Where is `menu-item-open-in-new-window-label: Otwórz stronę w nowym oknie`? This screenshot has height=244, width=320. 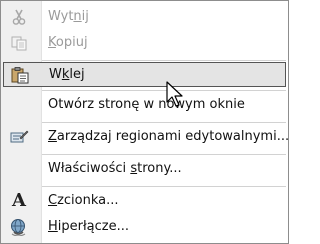
menu-item-open-in-new-window-label: Otwórz stronę w nowym oknie is located at coordinates (146, 104).